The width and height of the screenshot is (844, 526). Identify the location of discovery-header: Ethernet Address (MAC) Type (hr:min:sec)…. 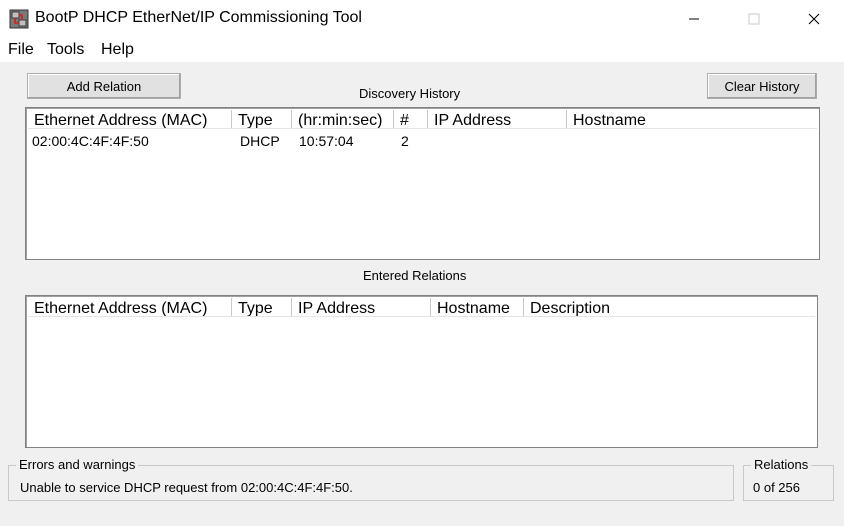
(422, 119).